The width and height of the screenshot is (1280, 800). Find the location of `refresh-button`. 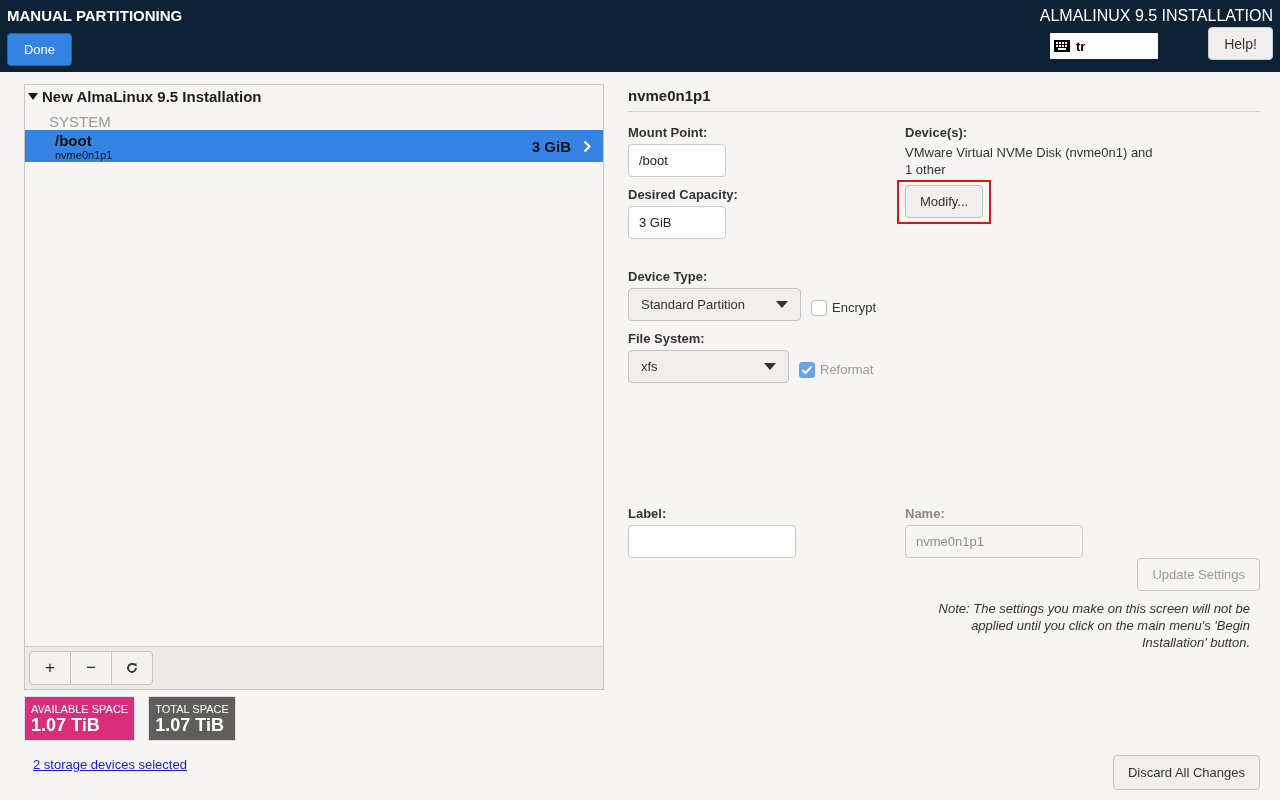

refresh-button is located at coordinates (132, 668).